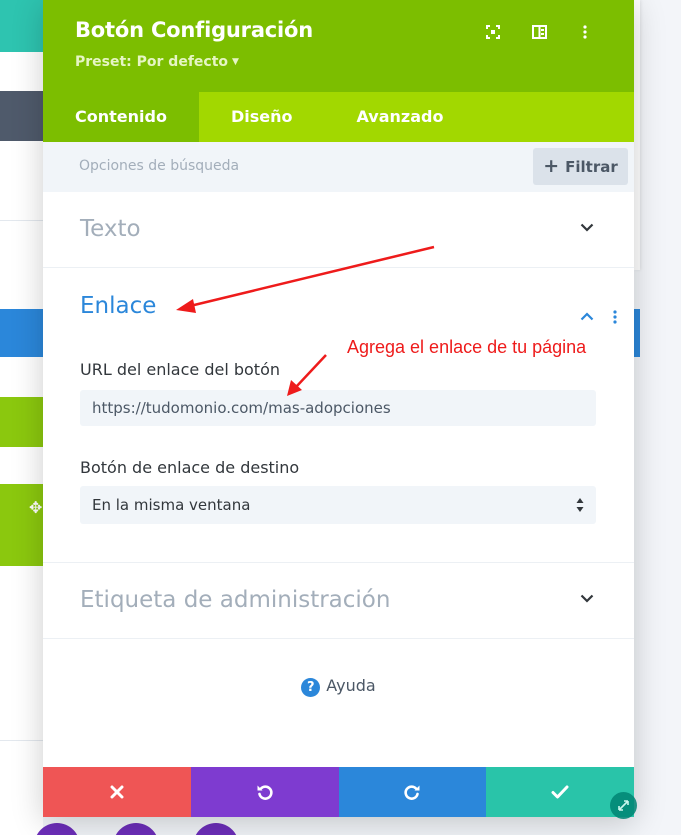 This screenshot has height=835, width=681. Describe the element at coordinates (152, 62) in the screenshot. I see `preset-label: Preset: Por defecto` at that location.